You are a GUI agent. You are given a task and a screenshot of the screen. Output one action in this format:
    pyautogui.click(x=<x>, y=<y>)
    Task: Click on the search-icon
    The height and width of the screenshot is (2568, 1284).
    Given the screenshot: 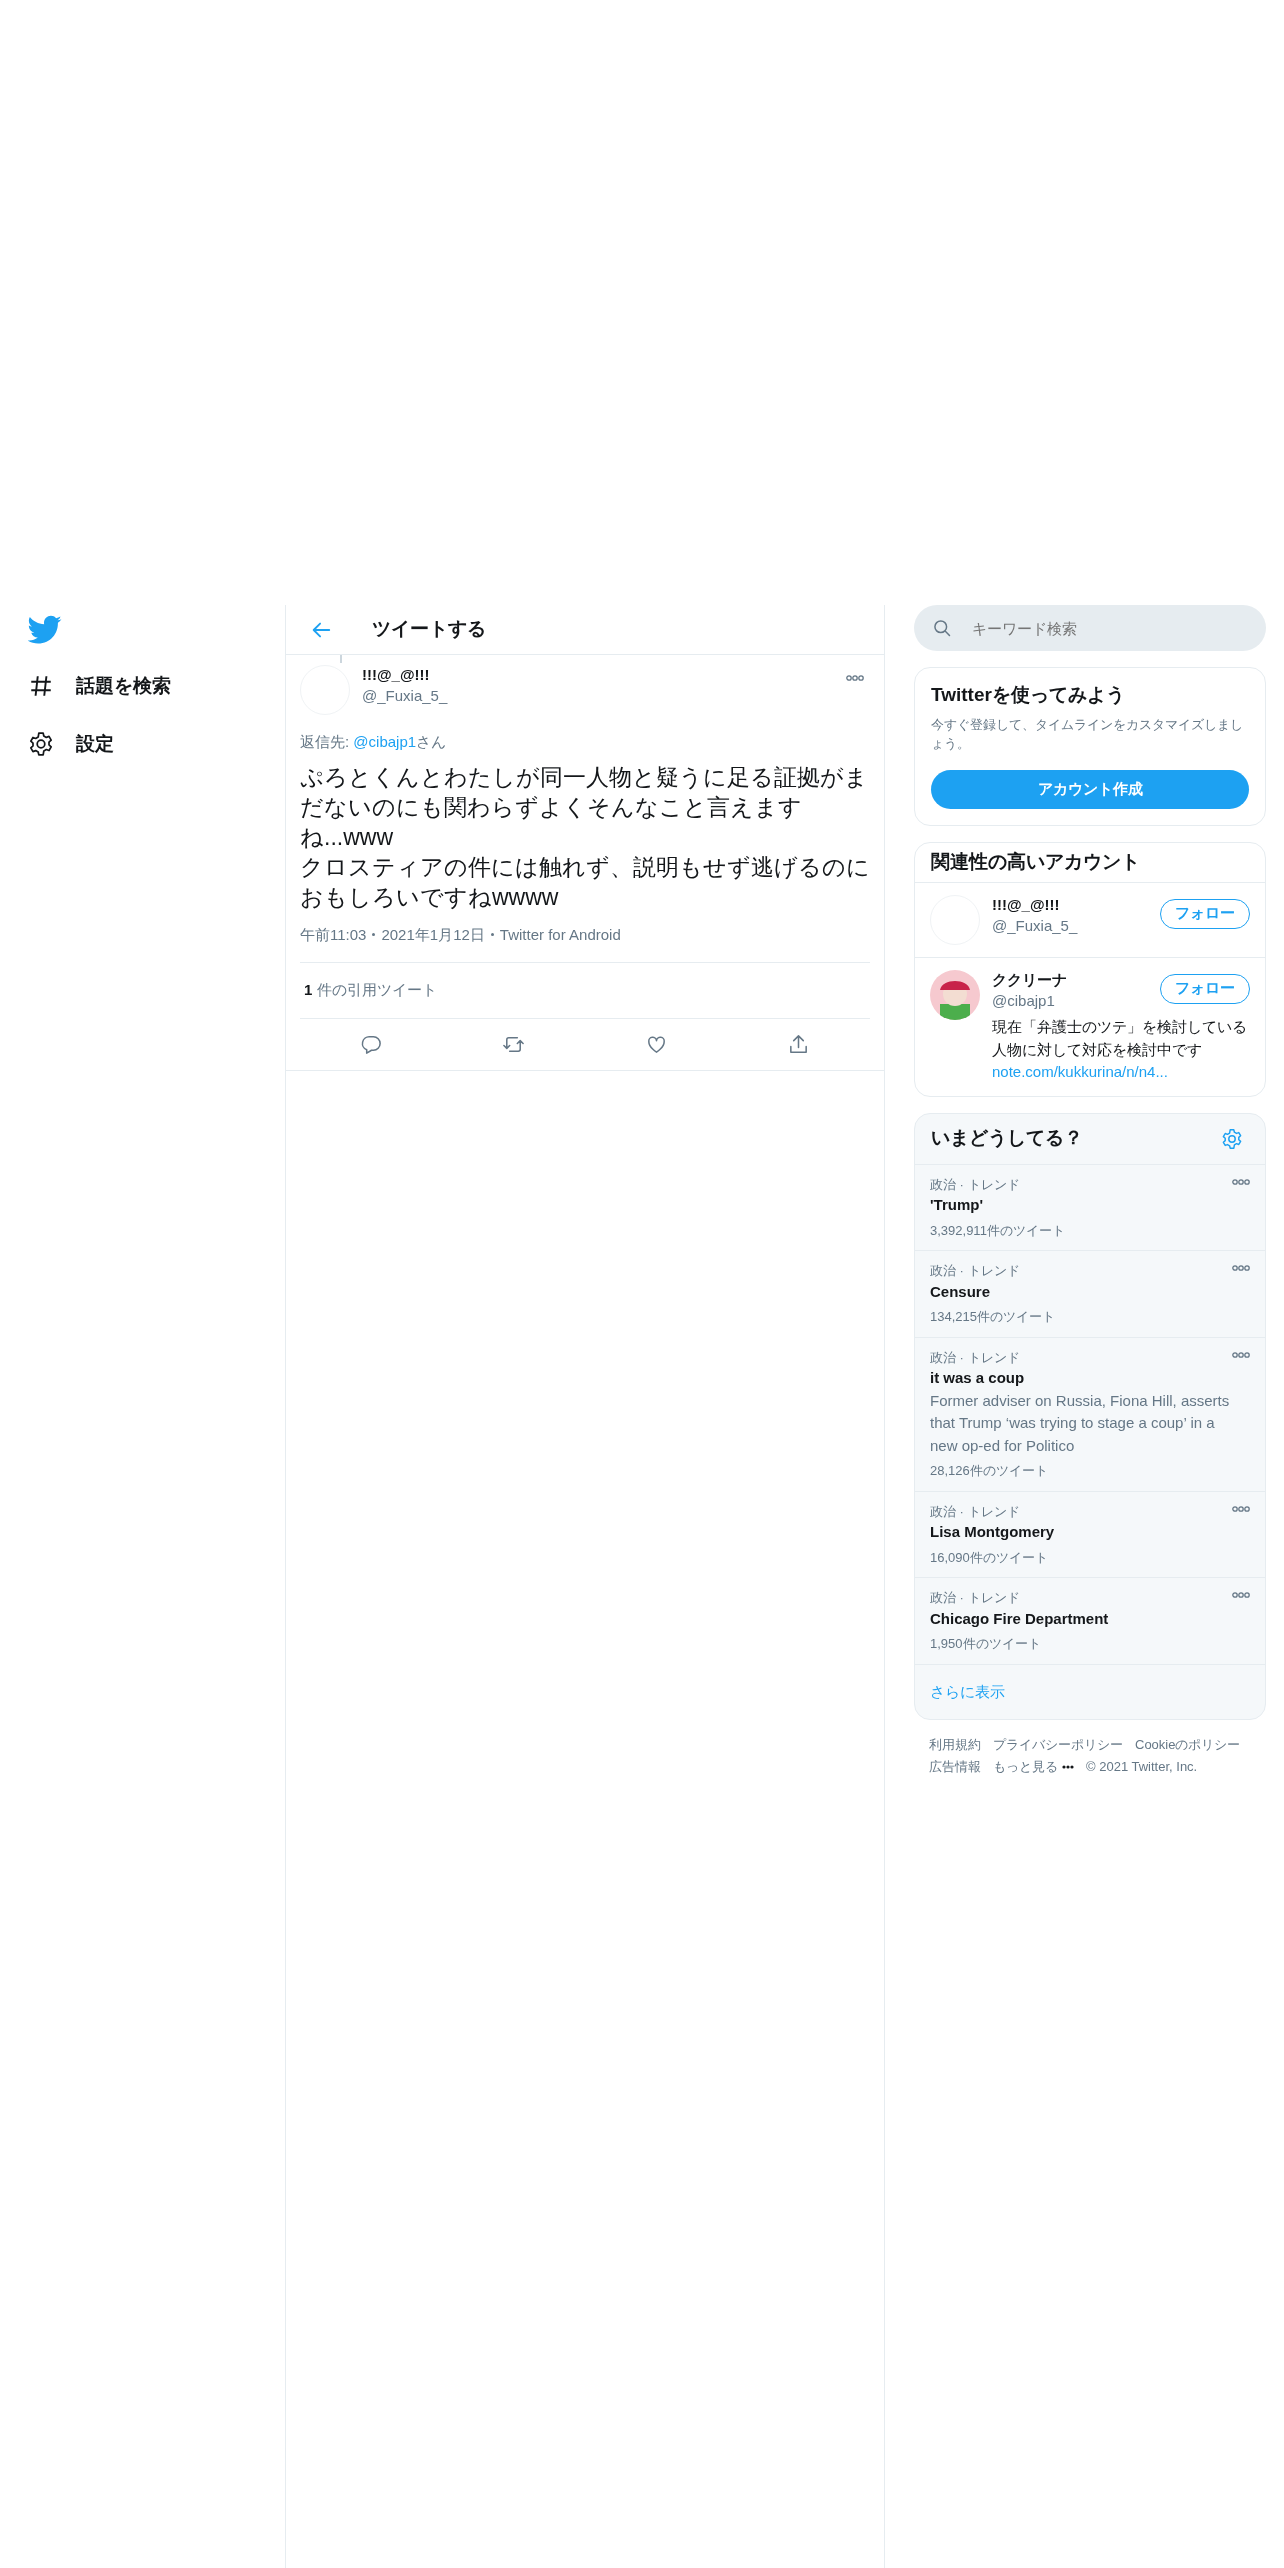 What is the action you would take?
    pyautogui.click(x=942, y=628)
    